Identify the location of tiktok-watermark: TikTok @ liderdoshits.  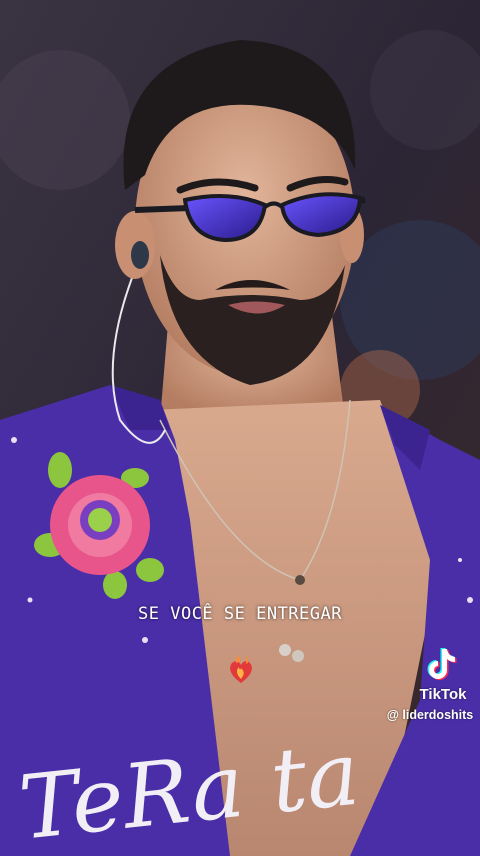
(428, 686).